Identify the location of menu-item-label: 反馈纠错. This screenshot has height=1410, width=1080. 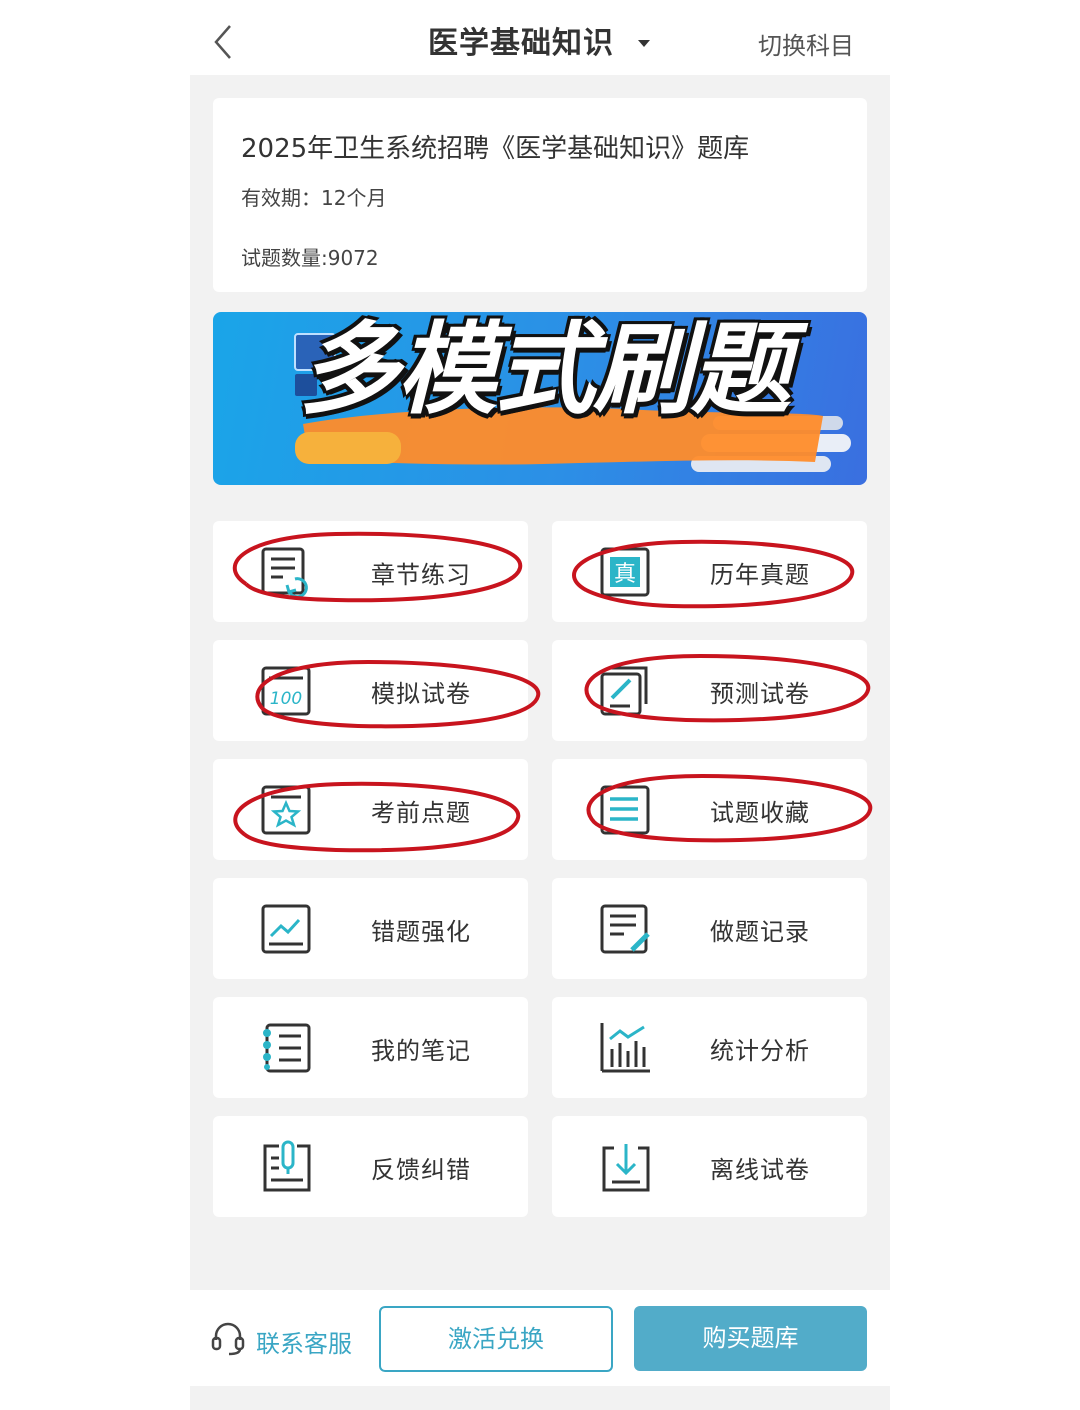
(421, 1170).